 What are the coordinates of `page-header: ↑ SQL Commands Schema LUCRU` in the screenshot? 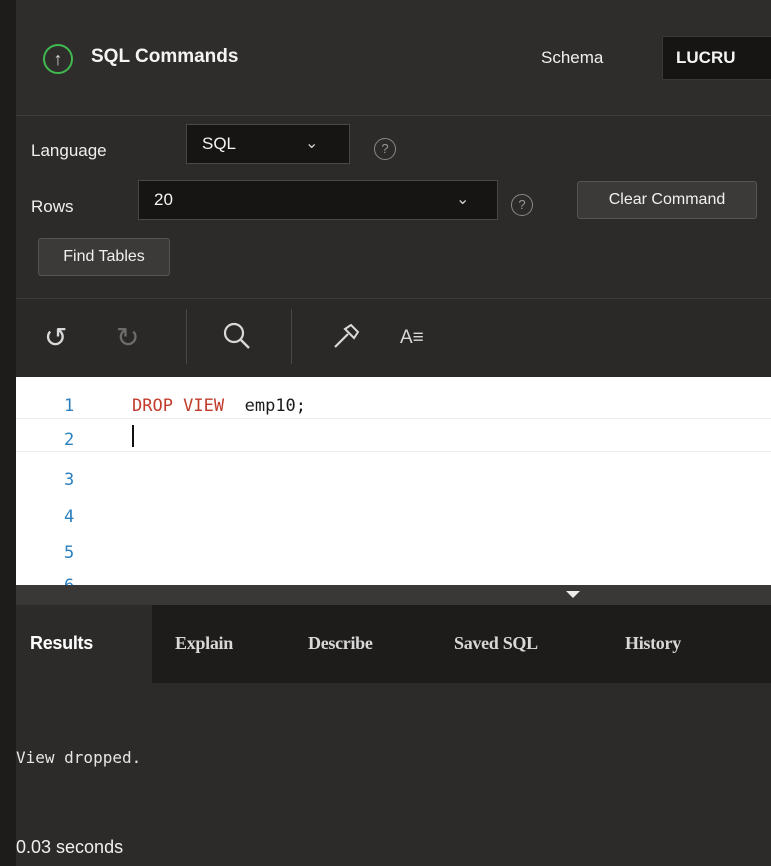 It's located at (393, 57).